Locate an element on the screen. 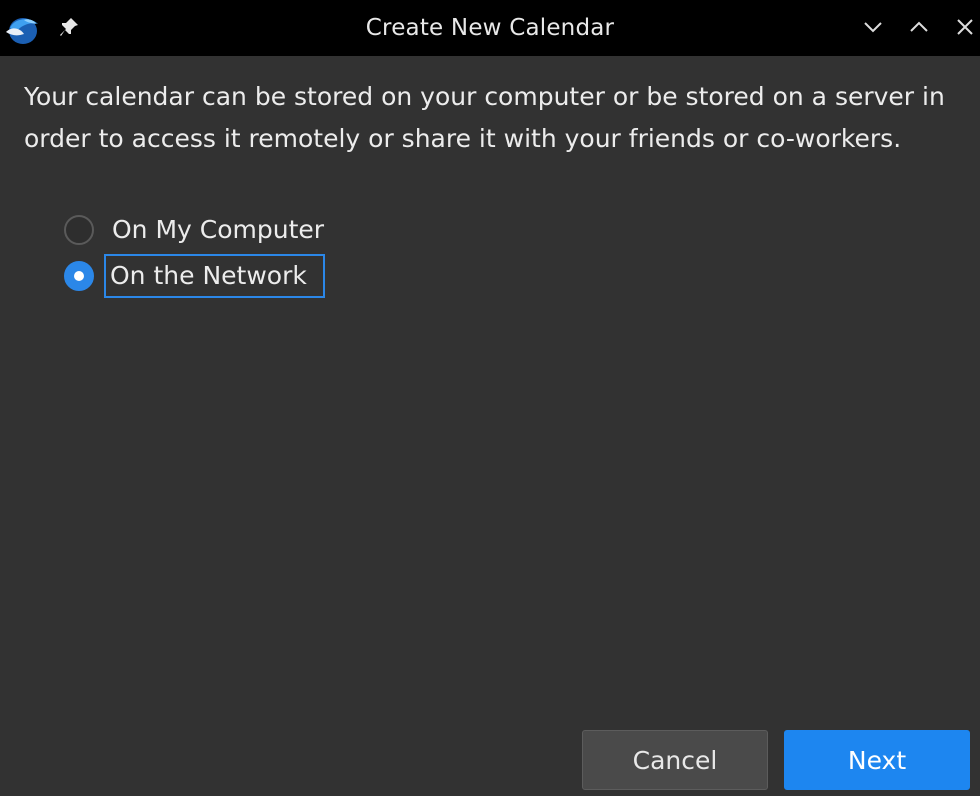 This screenshot has height=796, width=980. titlebar: Create New Calendar is located at coordinates (490, 28).